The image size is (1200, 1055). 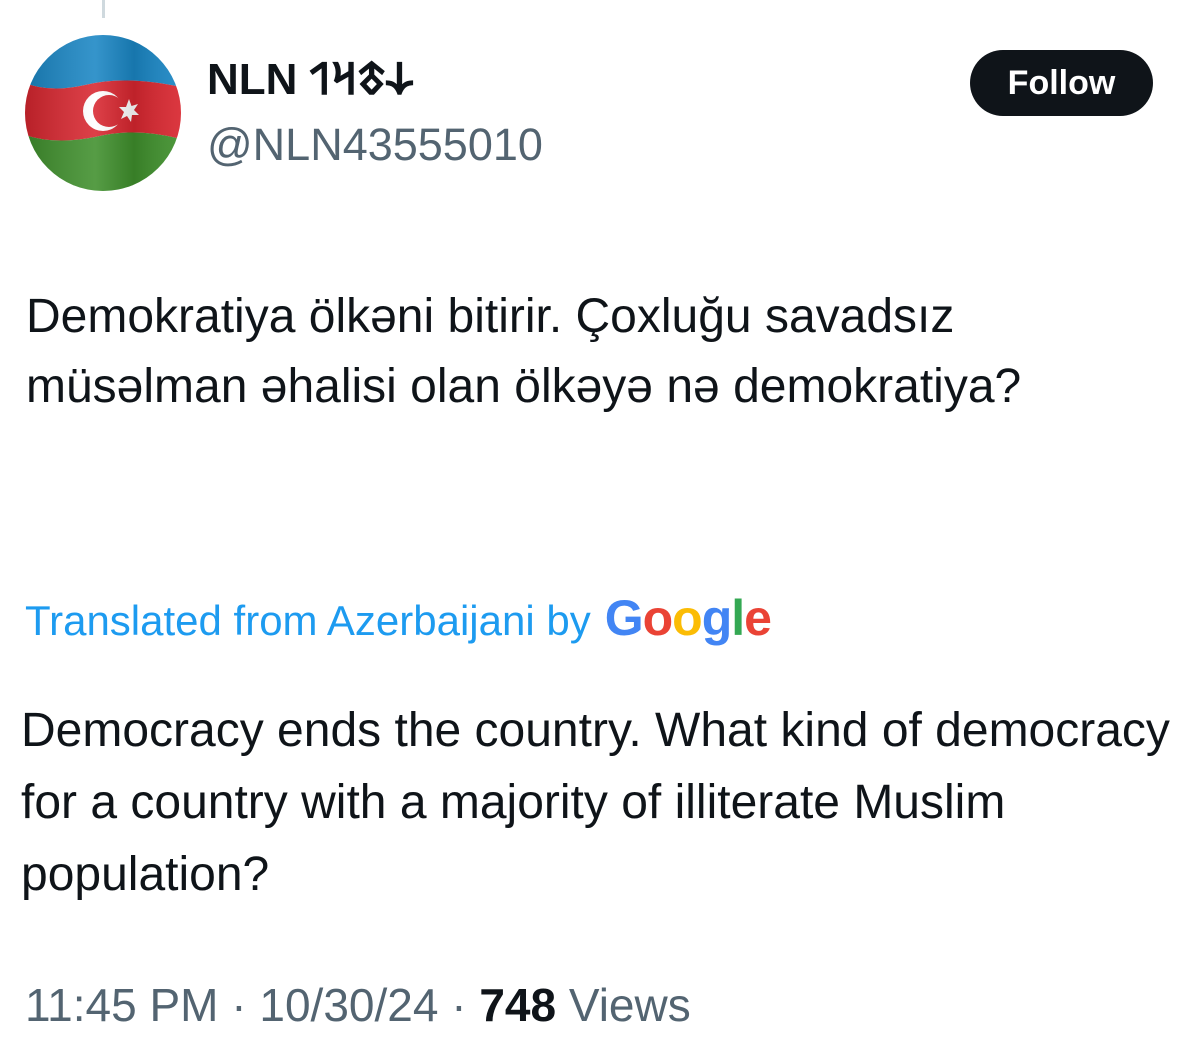 I want to click on translation-label-text: Translated from Azerbaijani by, so click(x=308, y=620).